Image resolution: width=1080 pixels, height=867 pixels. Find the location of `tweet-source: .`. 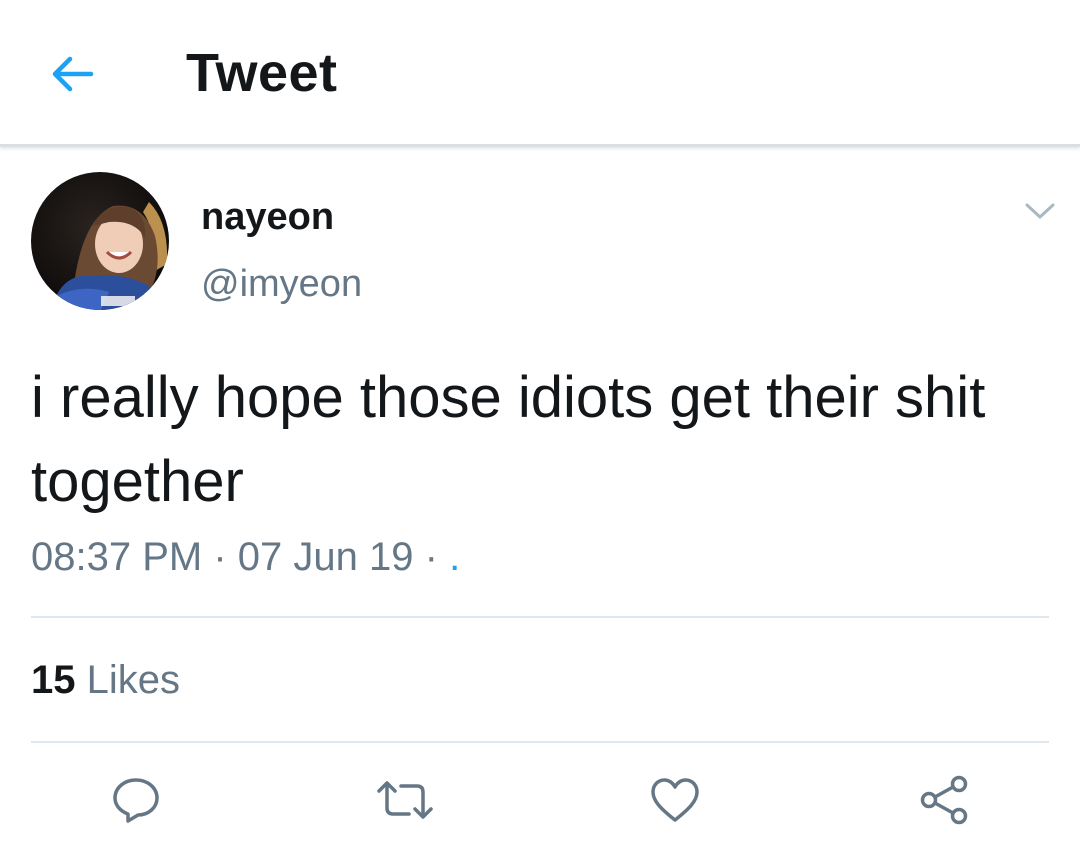

tweet-source: . is located at coordinates (454, 557).